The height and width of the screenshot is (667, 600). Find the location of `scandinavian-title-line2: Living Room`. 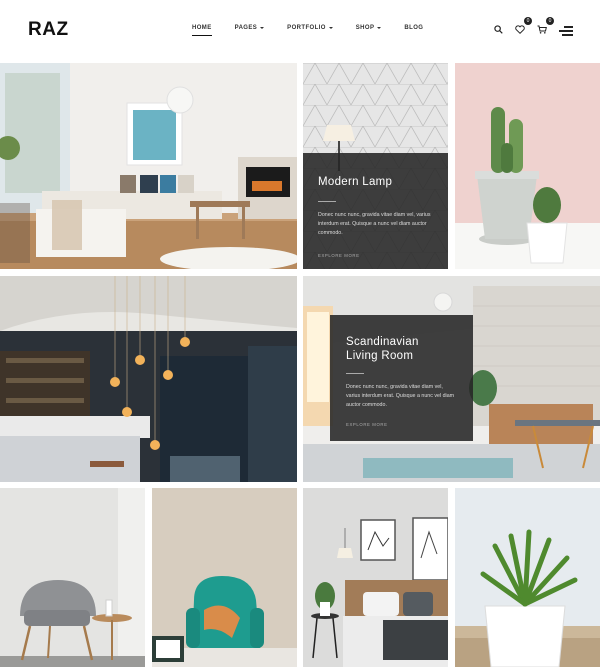

scandinavian-title-line2: Living Room is located at coordinates (380, 356).